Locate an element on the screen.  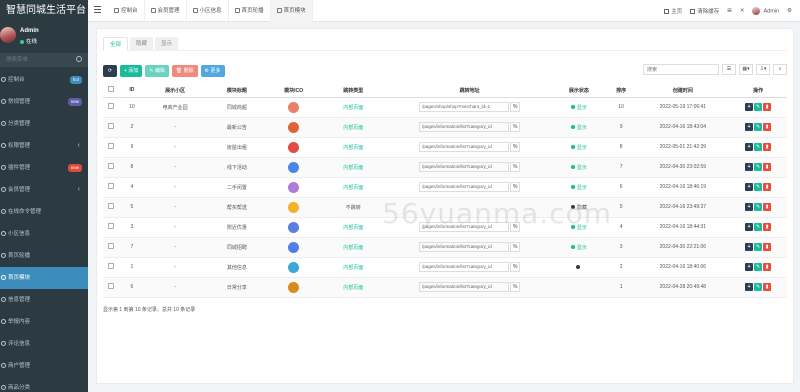
nav-tab: 会员管理 is located at coordinates (166, 11).